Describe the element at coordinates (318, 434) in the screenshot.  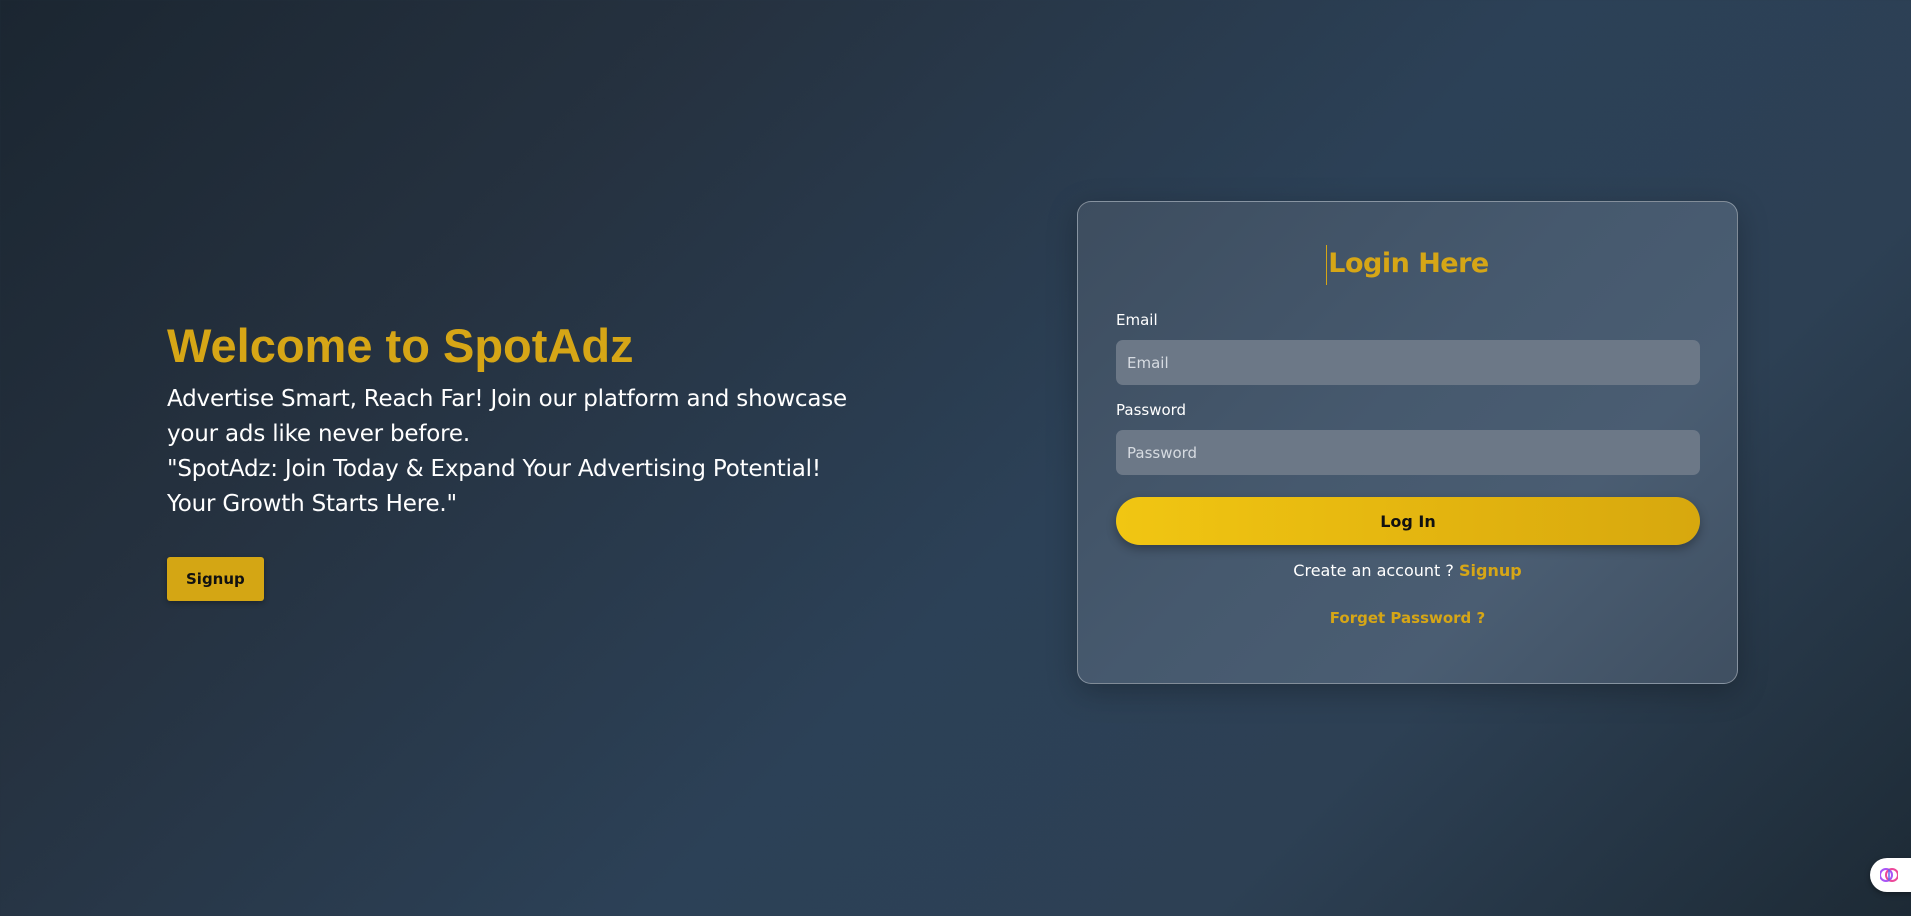
I see `hero-tagline-line: your ads like never before.` at that location.